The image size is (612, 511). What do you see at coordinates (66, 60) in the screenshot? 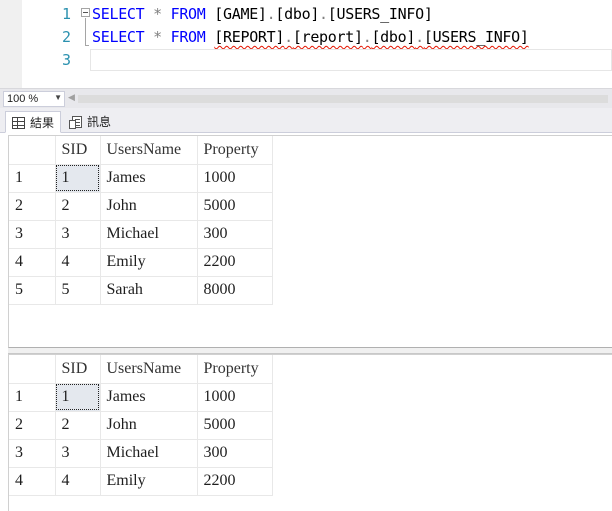
I see `line-number: 3` at bounding box center [66, 60].